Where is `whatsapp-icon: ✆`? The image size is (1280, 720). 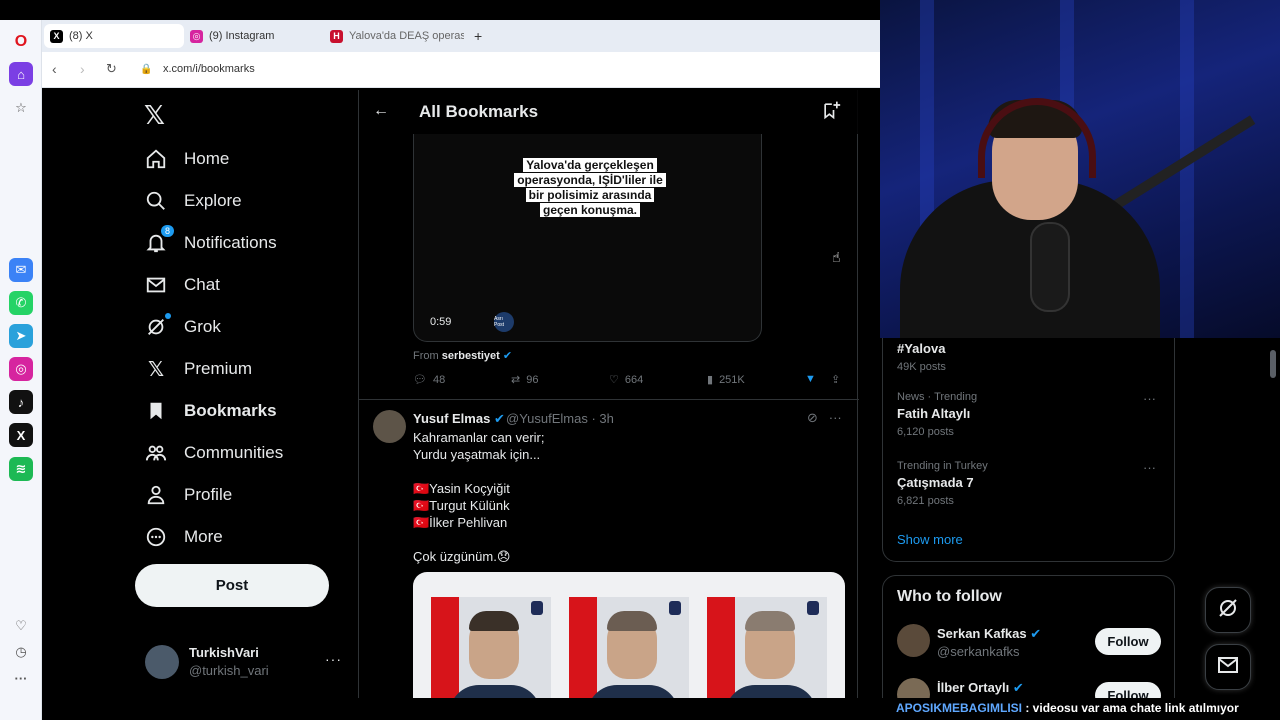 whatsapp-icon: ✆ is located at coordinates (21, 303).